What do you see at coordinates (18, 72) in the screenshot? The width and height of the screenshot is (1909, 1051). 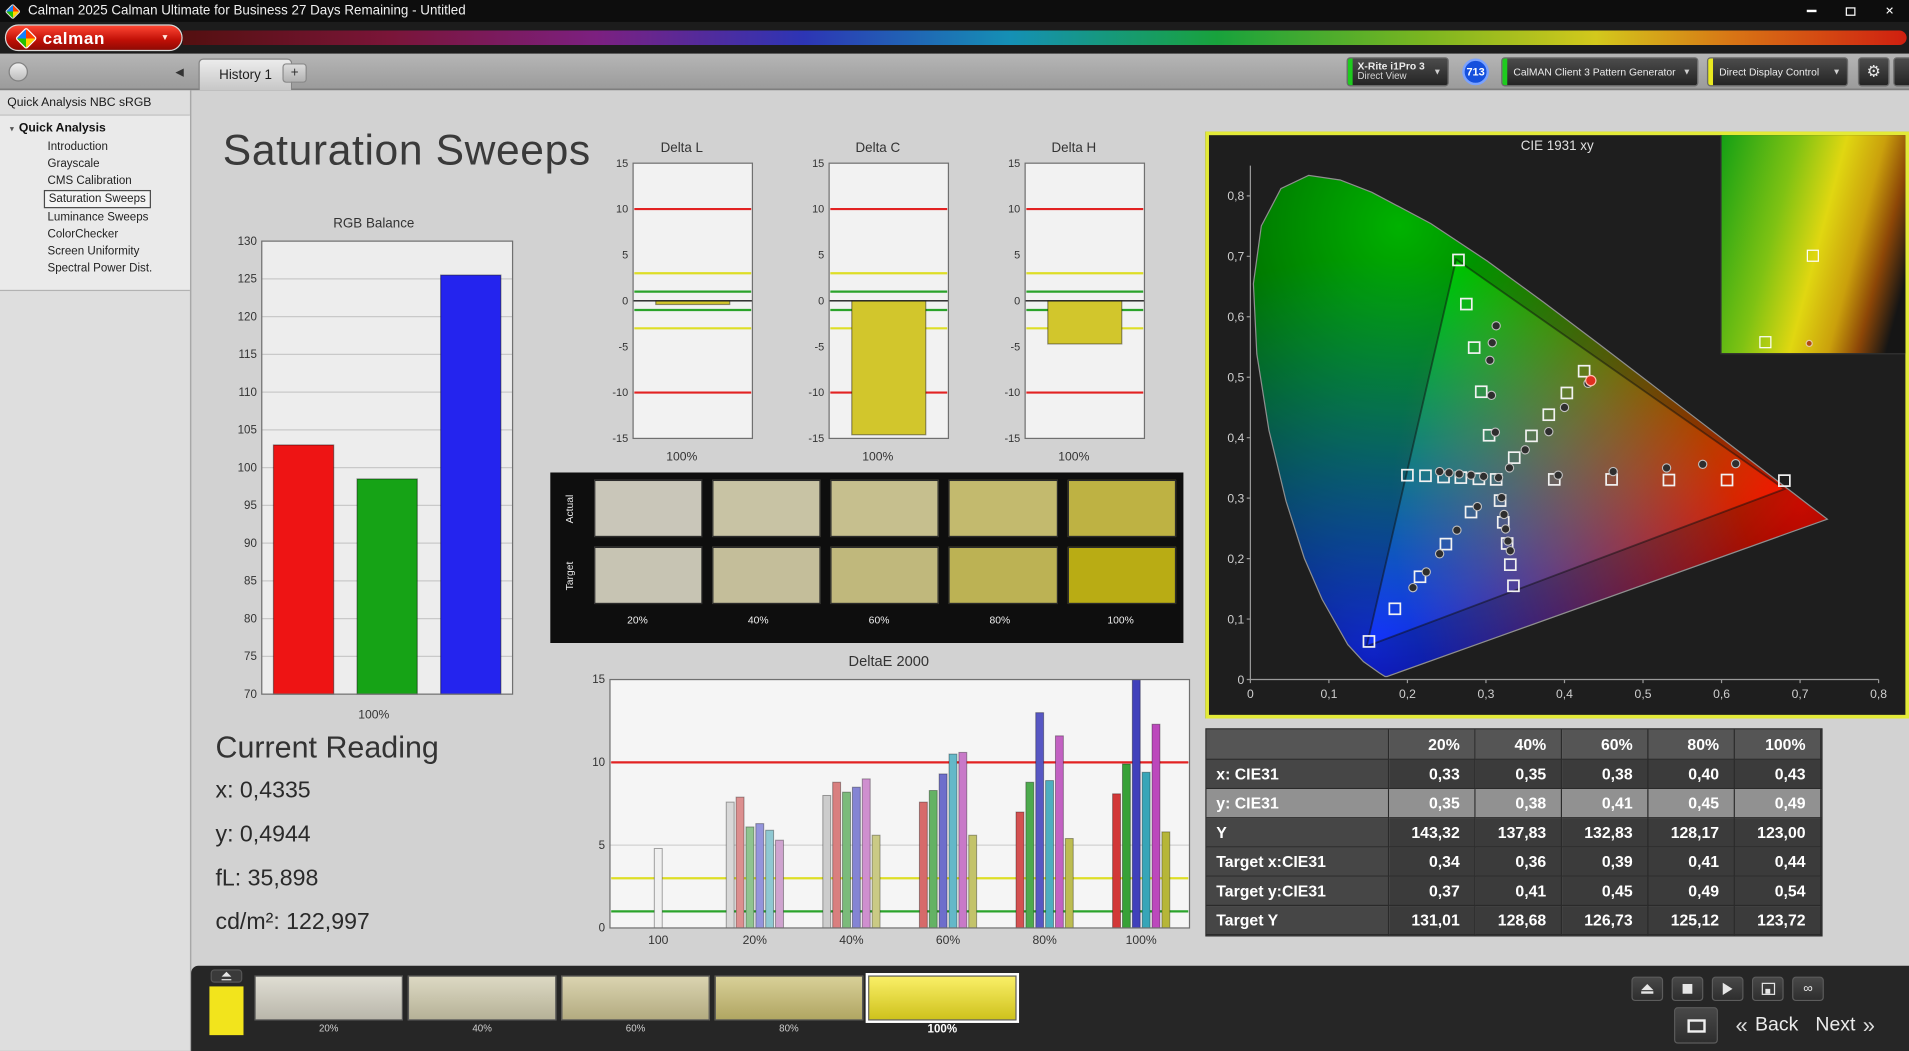 I see `nav-circle-button` at bounding box center [18, 72].